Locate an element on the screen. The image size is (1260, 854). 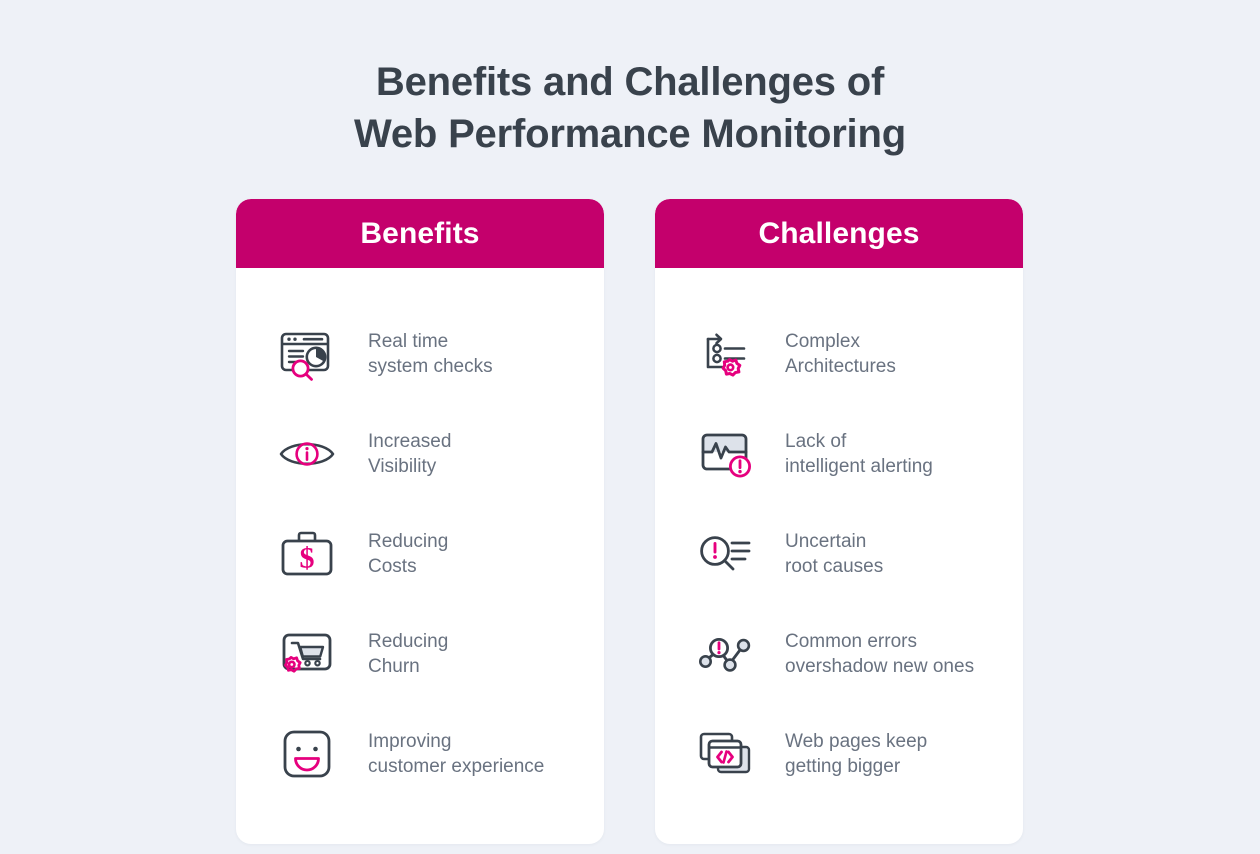
benefits-card-header: Benefits is located at coordinates (420, 233).